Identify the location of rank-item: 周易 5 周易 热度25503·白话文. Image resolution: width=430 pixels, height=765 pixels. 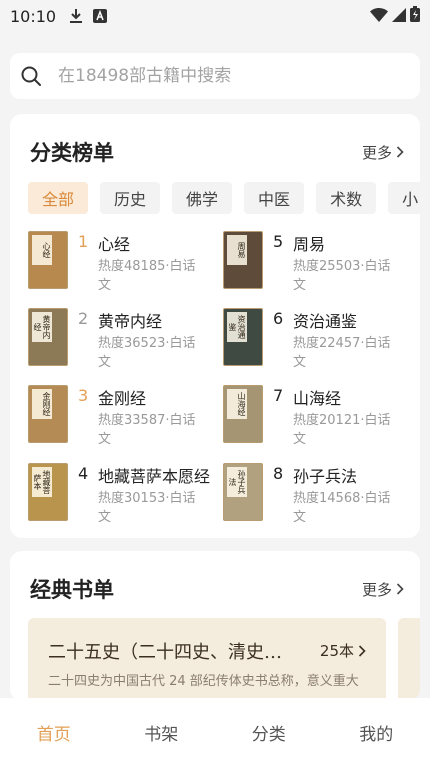
(318, 263).